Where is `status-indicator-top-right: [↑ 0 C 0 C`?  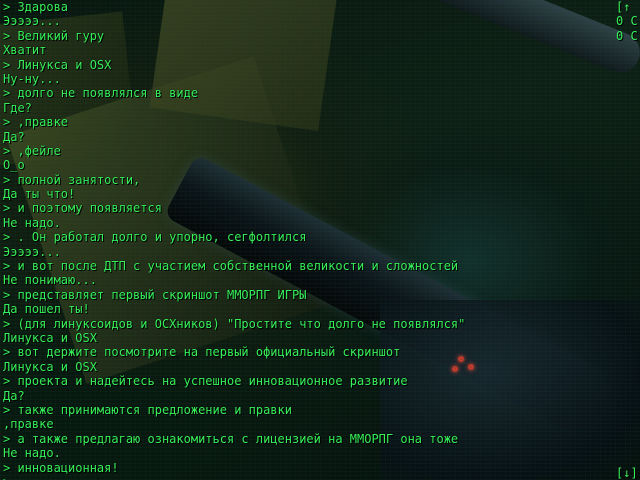
status-indicator-top-right: [↑ 0 C 0 C is located at coordinates (628, 21).